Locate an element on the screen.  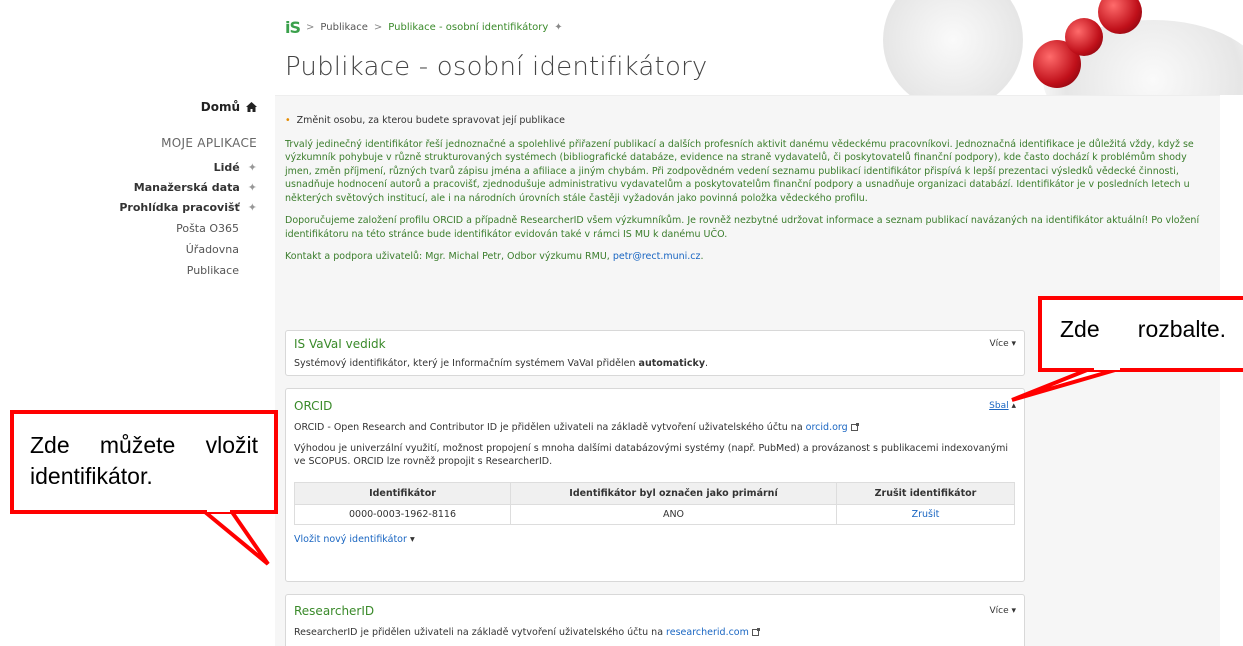
sidebar-home: Domů is located at coordinates (157, 107).